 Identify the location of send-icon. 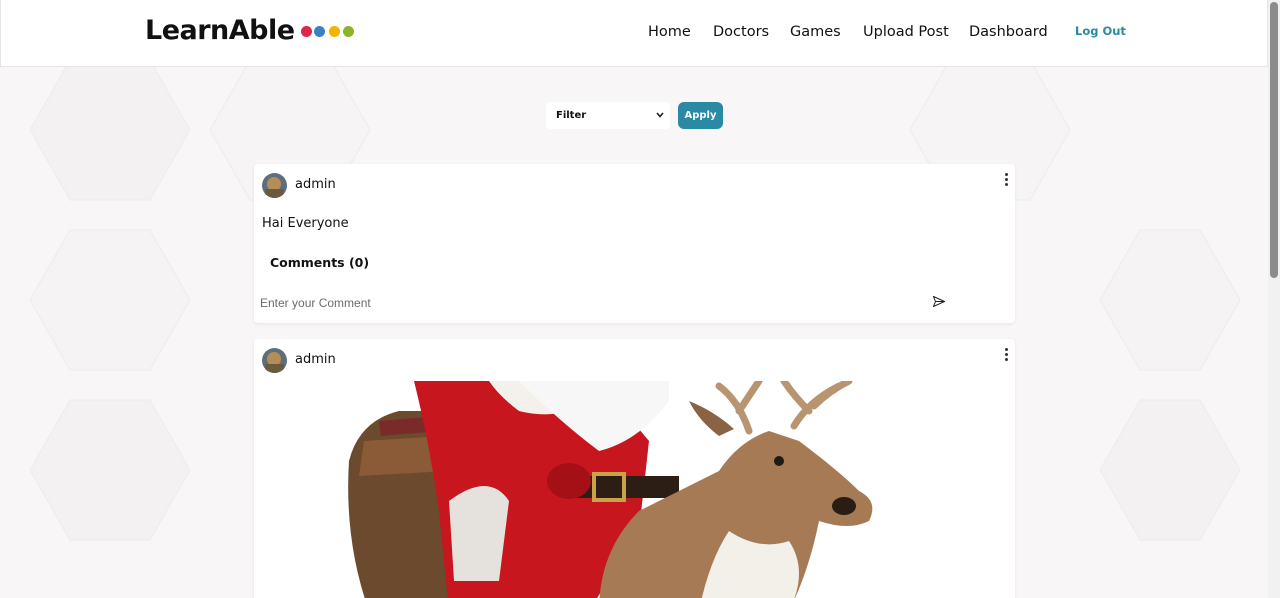
(939, 301).